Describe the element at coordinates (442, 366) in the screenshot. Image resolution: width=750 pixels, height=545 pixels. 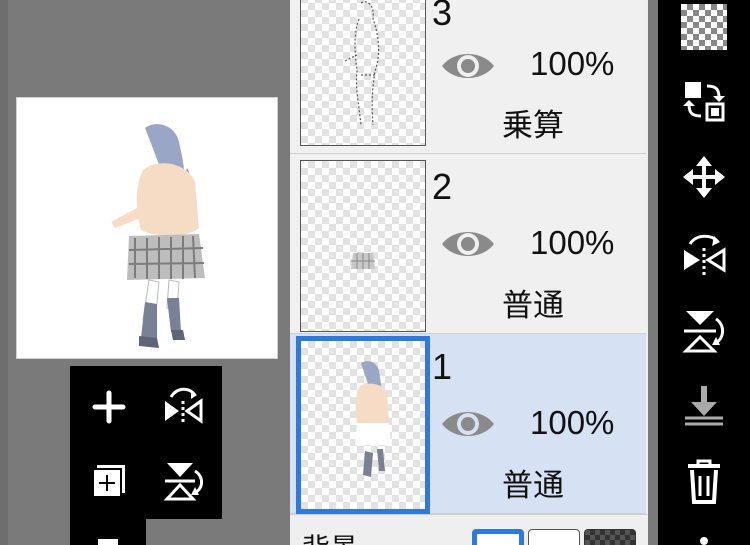
I see `layer-number: 1` at that location.